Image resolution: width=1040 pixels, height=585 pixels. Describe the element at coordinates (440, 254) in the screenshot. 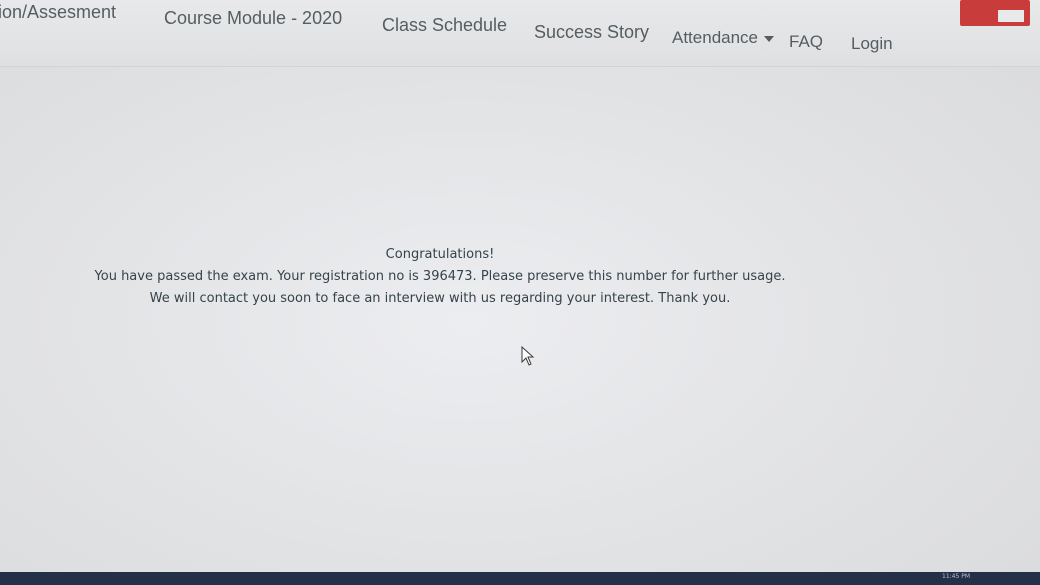

I see `message-title: Congratulations!` at that location.